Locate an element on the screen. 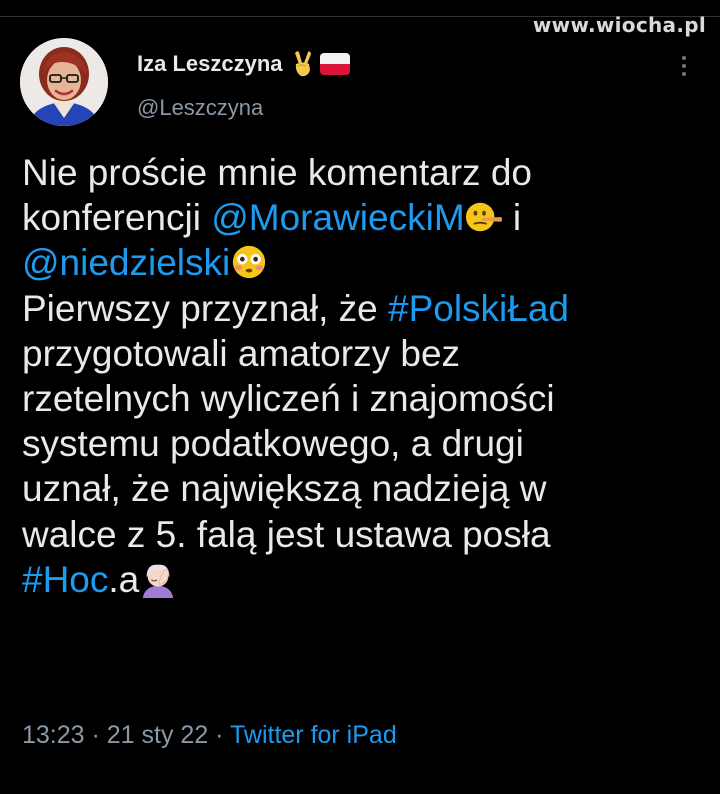 The image size is (720, 794). tweet-line: Nie proście mnie komentarz do is located at coordinates (367, 172).